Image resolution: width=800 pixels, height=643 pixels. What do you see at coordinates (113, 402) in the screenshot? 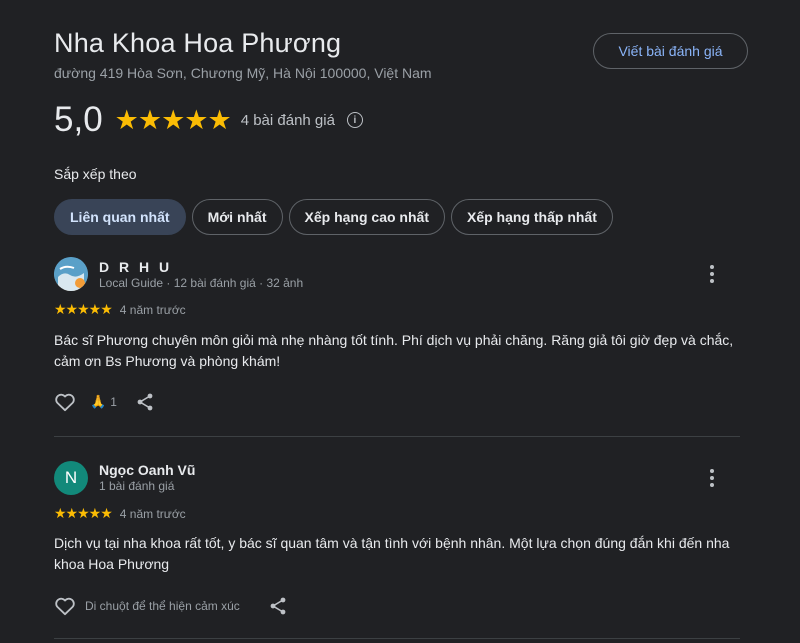
I see `reaction-count: 1` at bounding box center [113, 402].